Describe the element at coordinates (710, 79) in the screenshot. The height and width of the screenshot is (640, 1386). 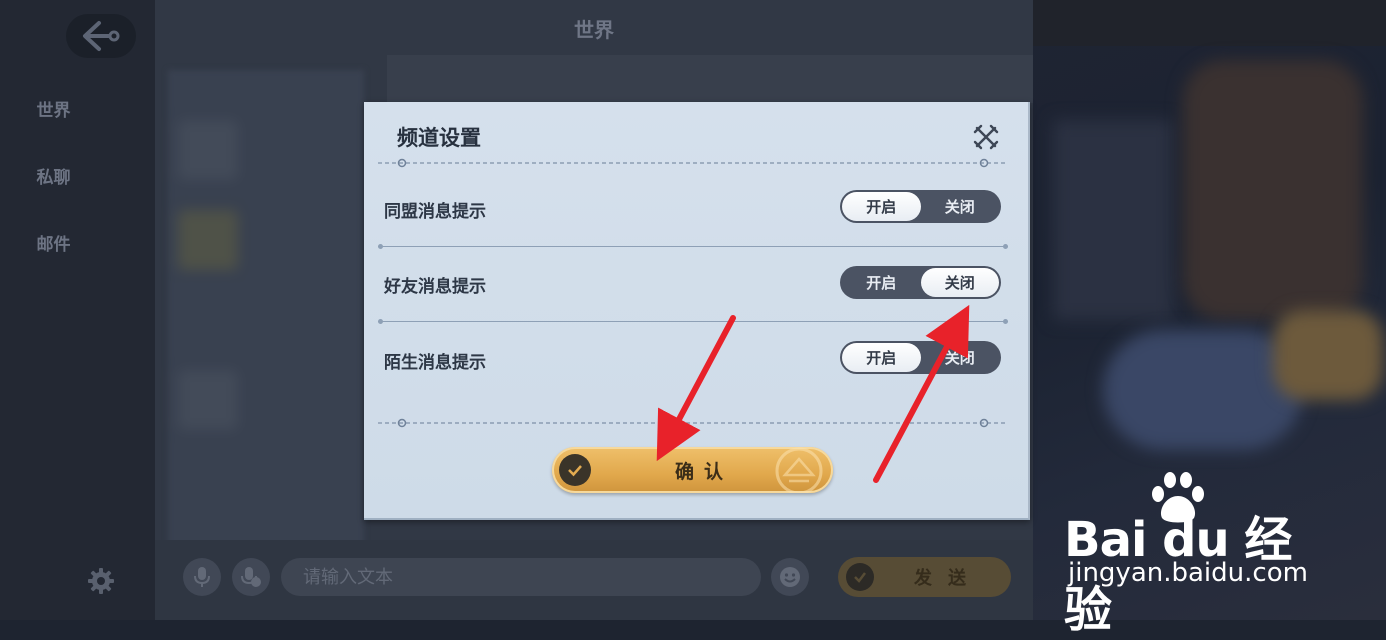
I see `message-strip` at that location.